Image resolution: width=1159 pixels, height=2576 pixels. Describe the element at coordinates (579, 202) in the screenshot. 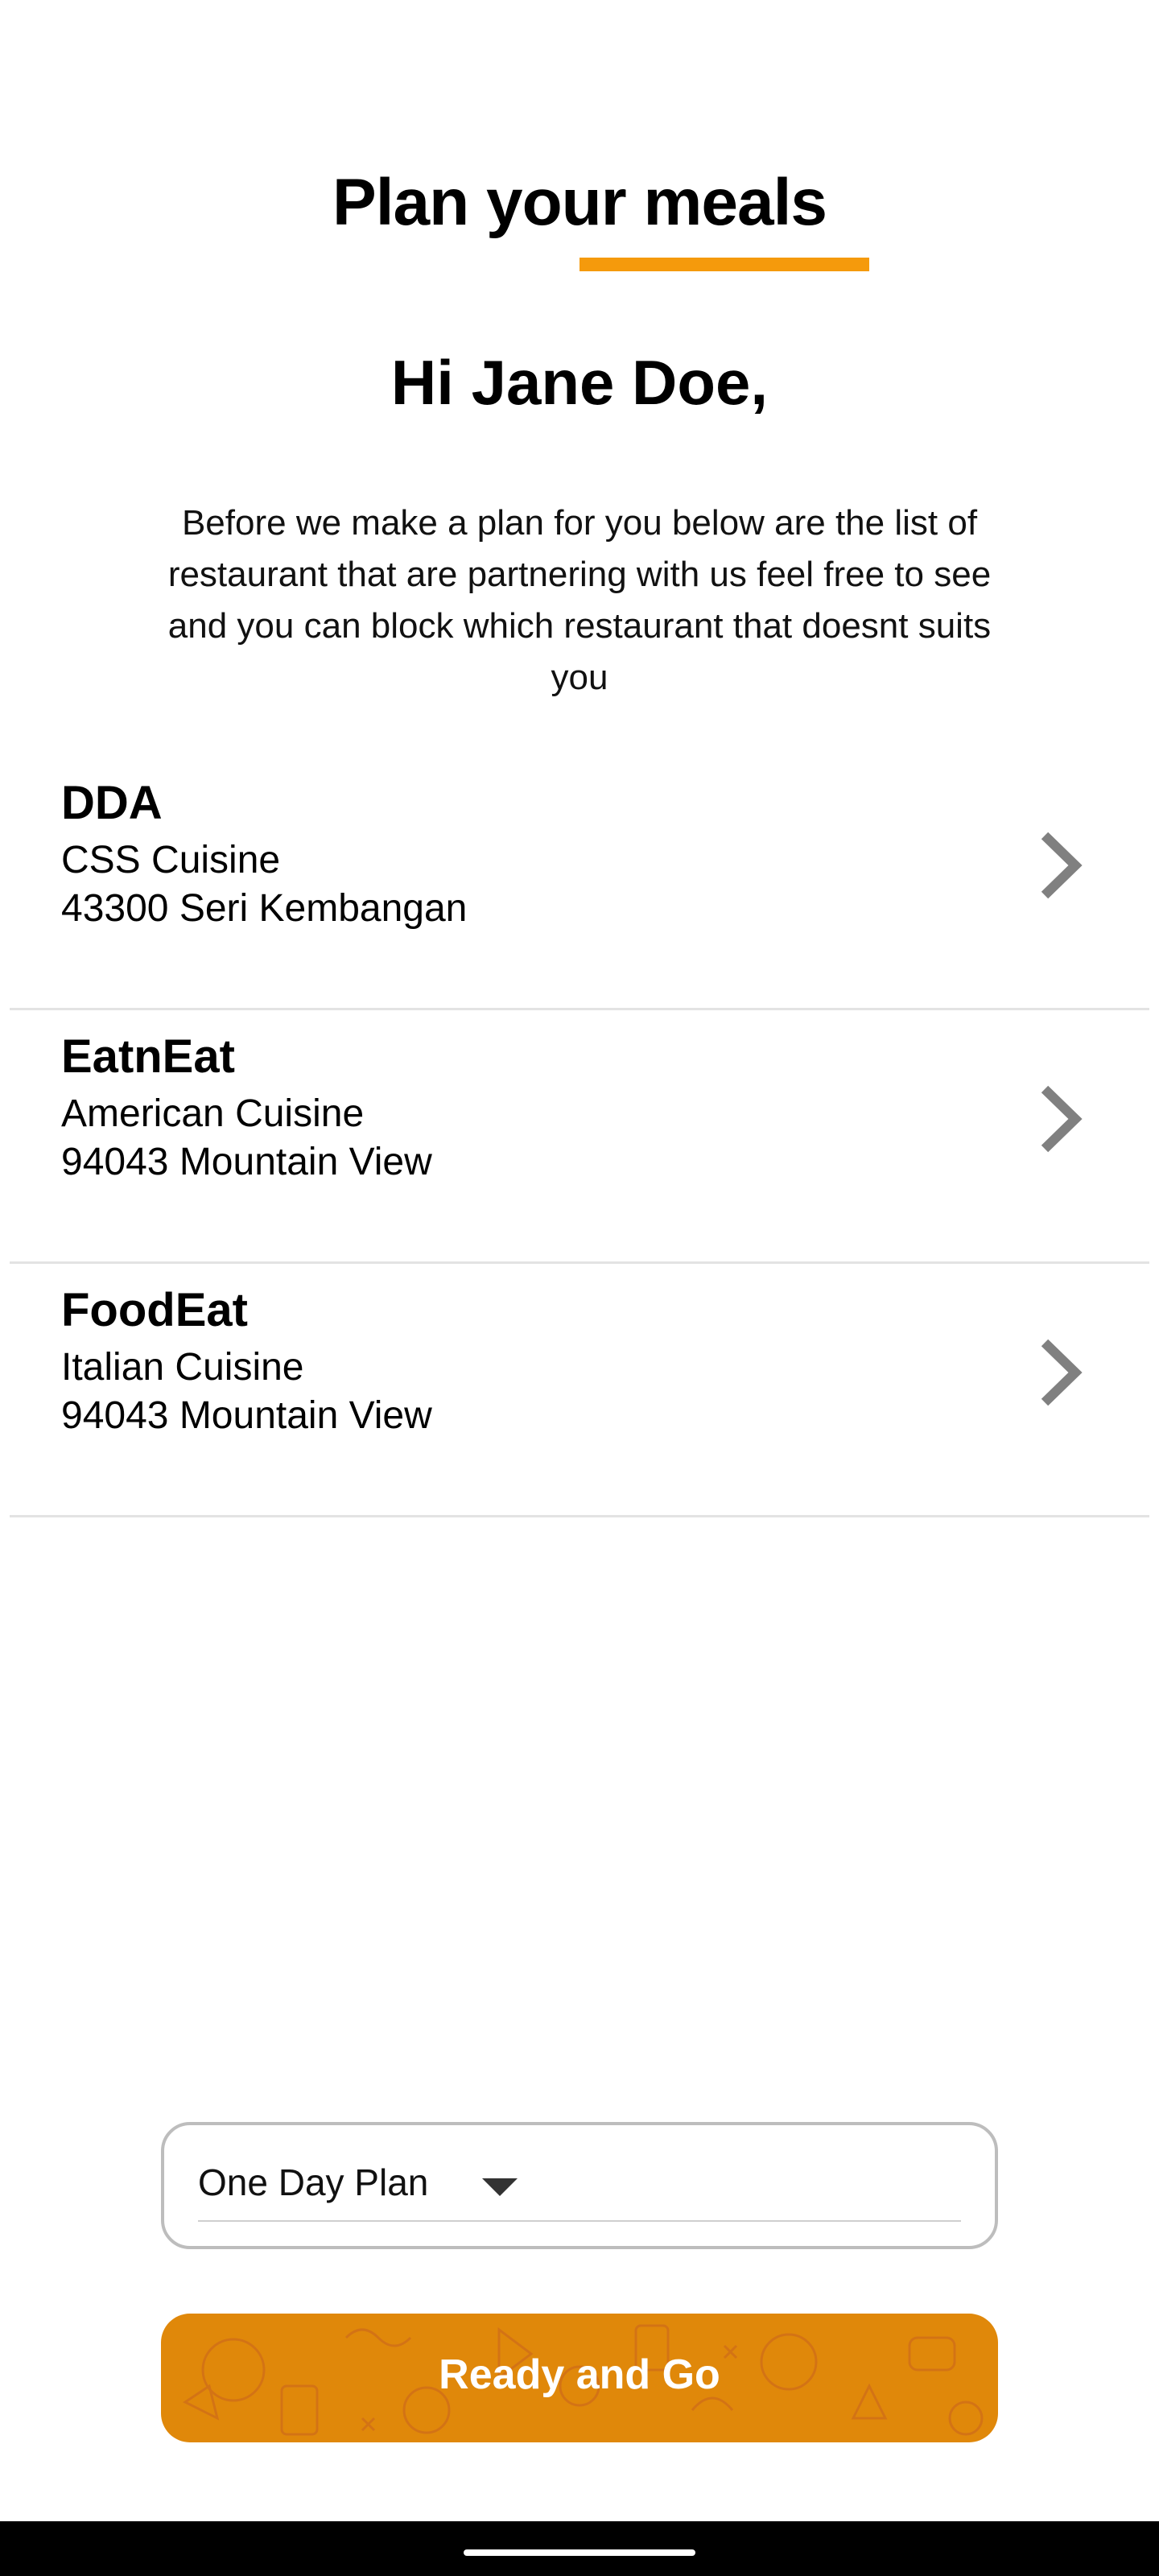

I see `page-title: Plan your meals` at that location.